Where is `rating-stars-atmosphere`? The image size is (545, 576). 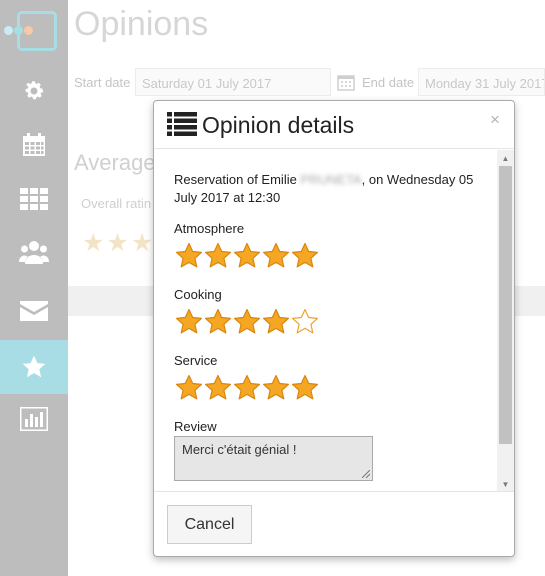 rating-stars-atmosphere is located at coordinates (247, 256).